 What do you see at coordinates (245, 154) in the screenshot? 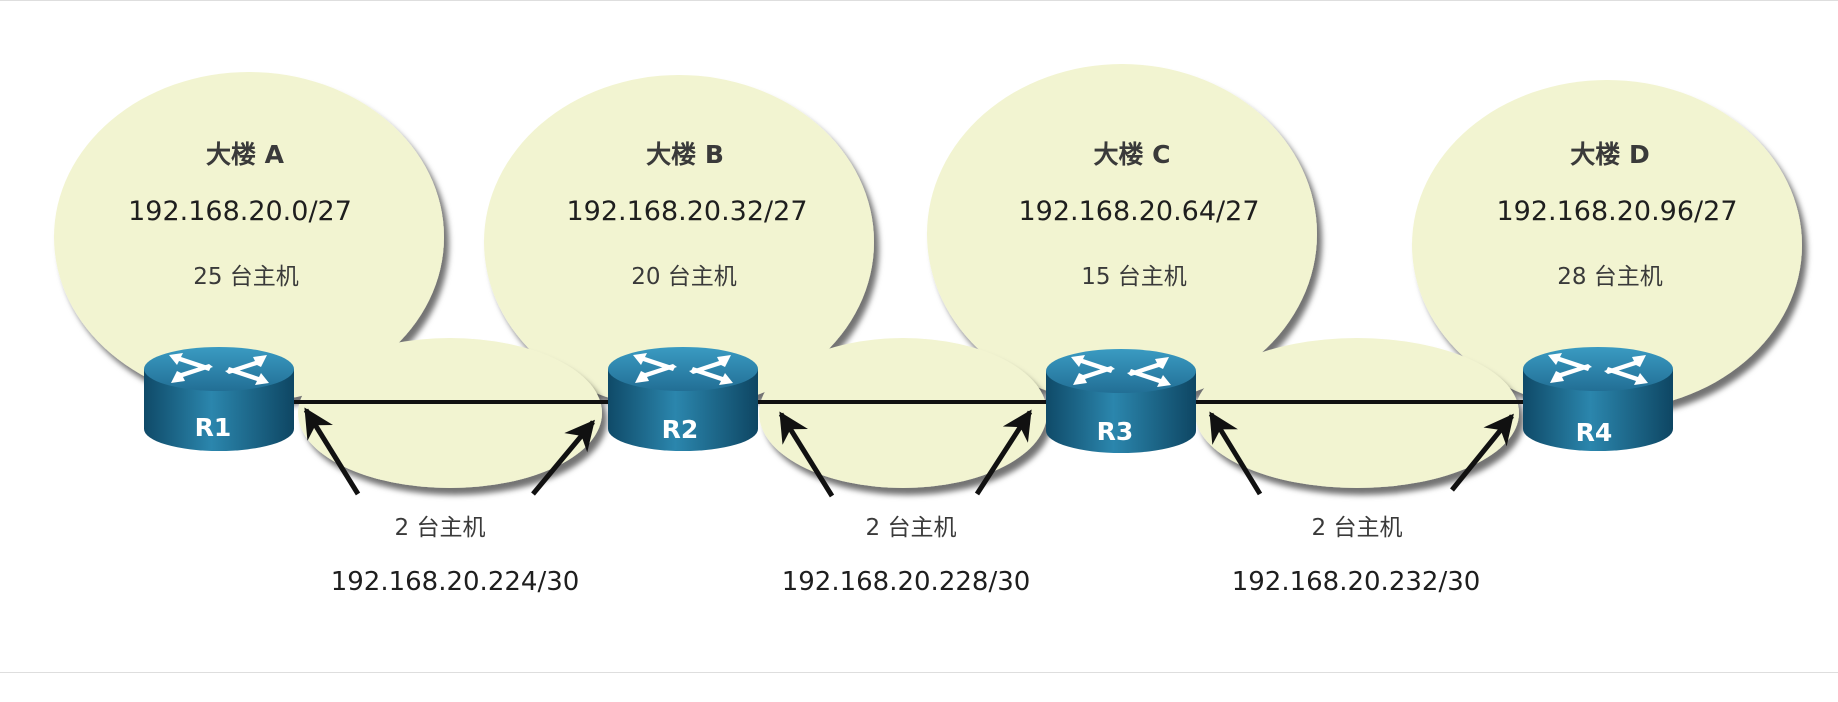
I see `building-a-name: 大楼 A` at bounding box center [245, 154].